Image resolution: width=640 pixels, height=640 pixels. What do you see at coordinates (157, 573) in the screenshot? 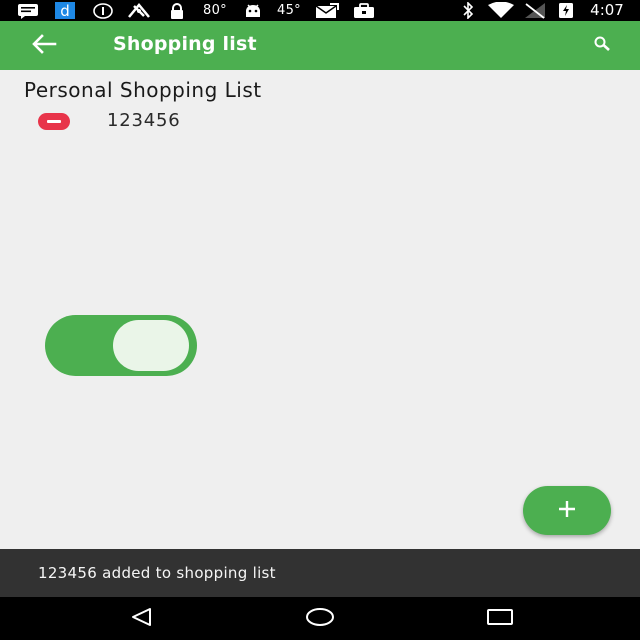
I see `snackbar-message: 123456 added to shopping list` at bounding box center [157, 573].